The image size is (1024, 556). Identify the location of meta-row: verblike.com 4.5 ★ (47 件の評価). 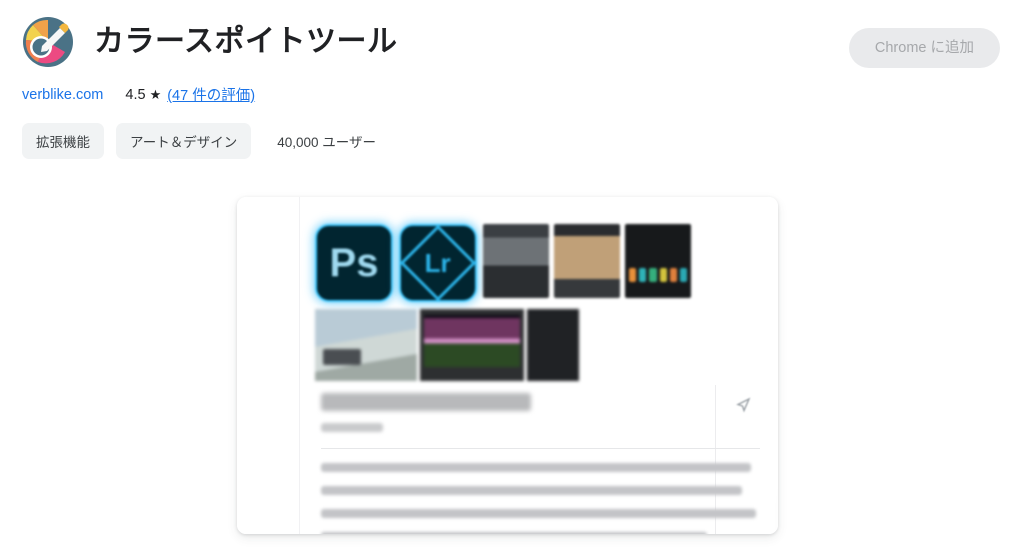
(512, 94).